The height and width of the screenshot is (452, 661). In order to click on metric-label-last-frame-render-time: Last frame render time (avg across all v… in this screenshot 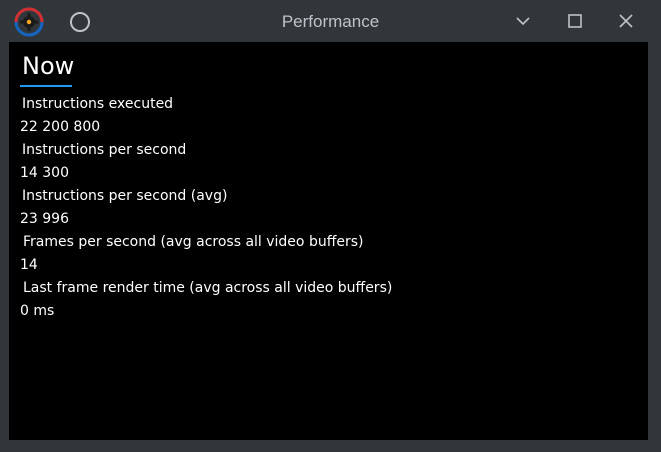, I will do `click(208, 288)`.